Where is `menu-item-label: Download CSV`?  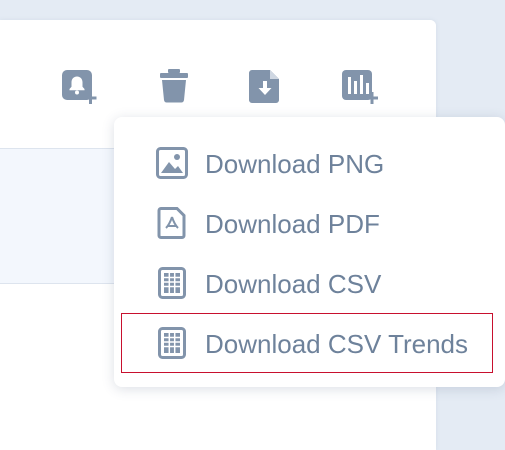
menu-item-label: Download CSV is located at coordinates (293, 284).